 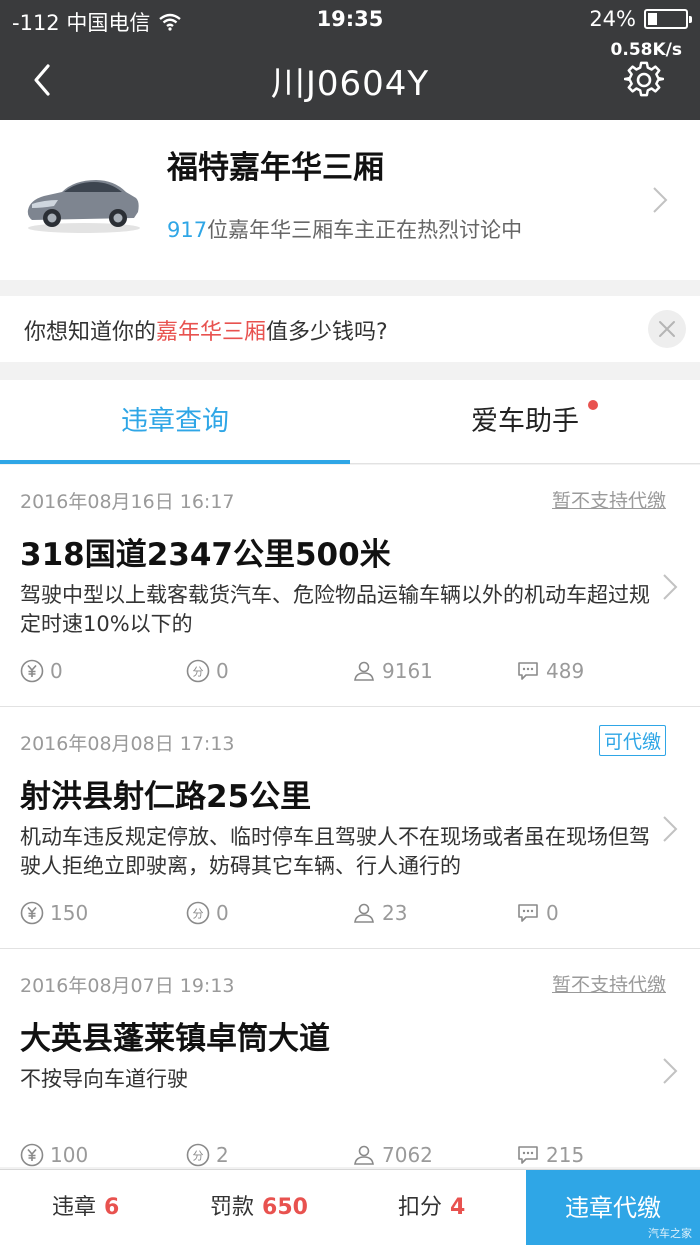 I want to click on close-button, so click(x=667, y=329).